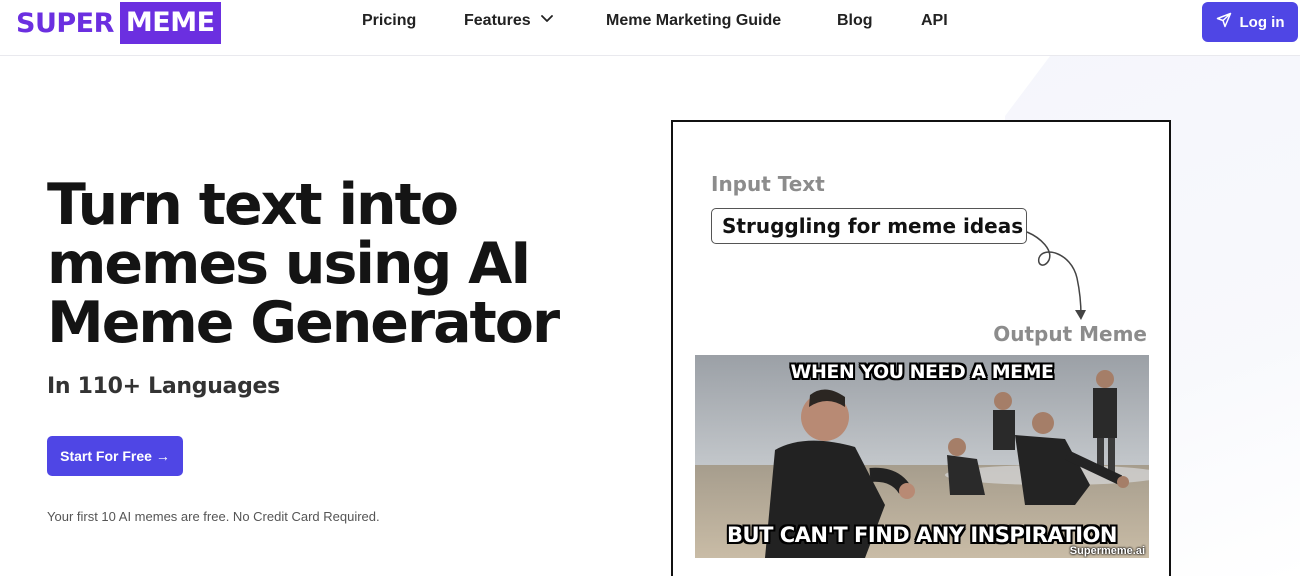  Describe the element at coordinates (934, 22) in the screenshot. I see `nav-api: API` at that location.